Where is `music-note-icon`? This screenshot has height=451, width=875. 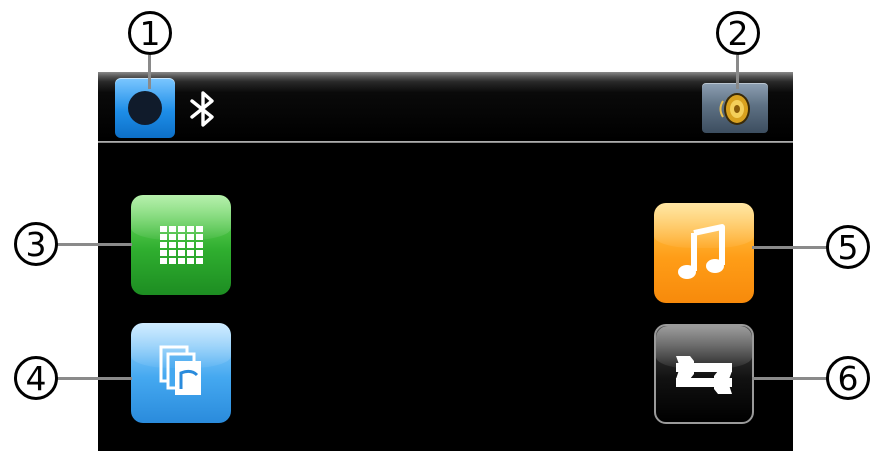 music-note-icon is located at coordinates (701, 251).